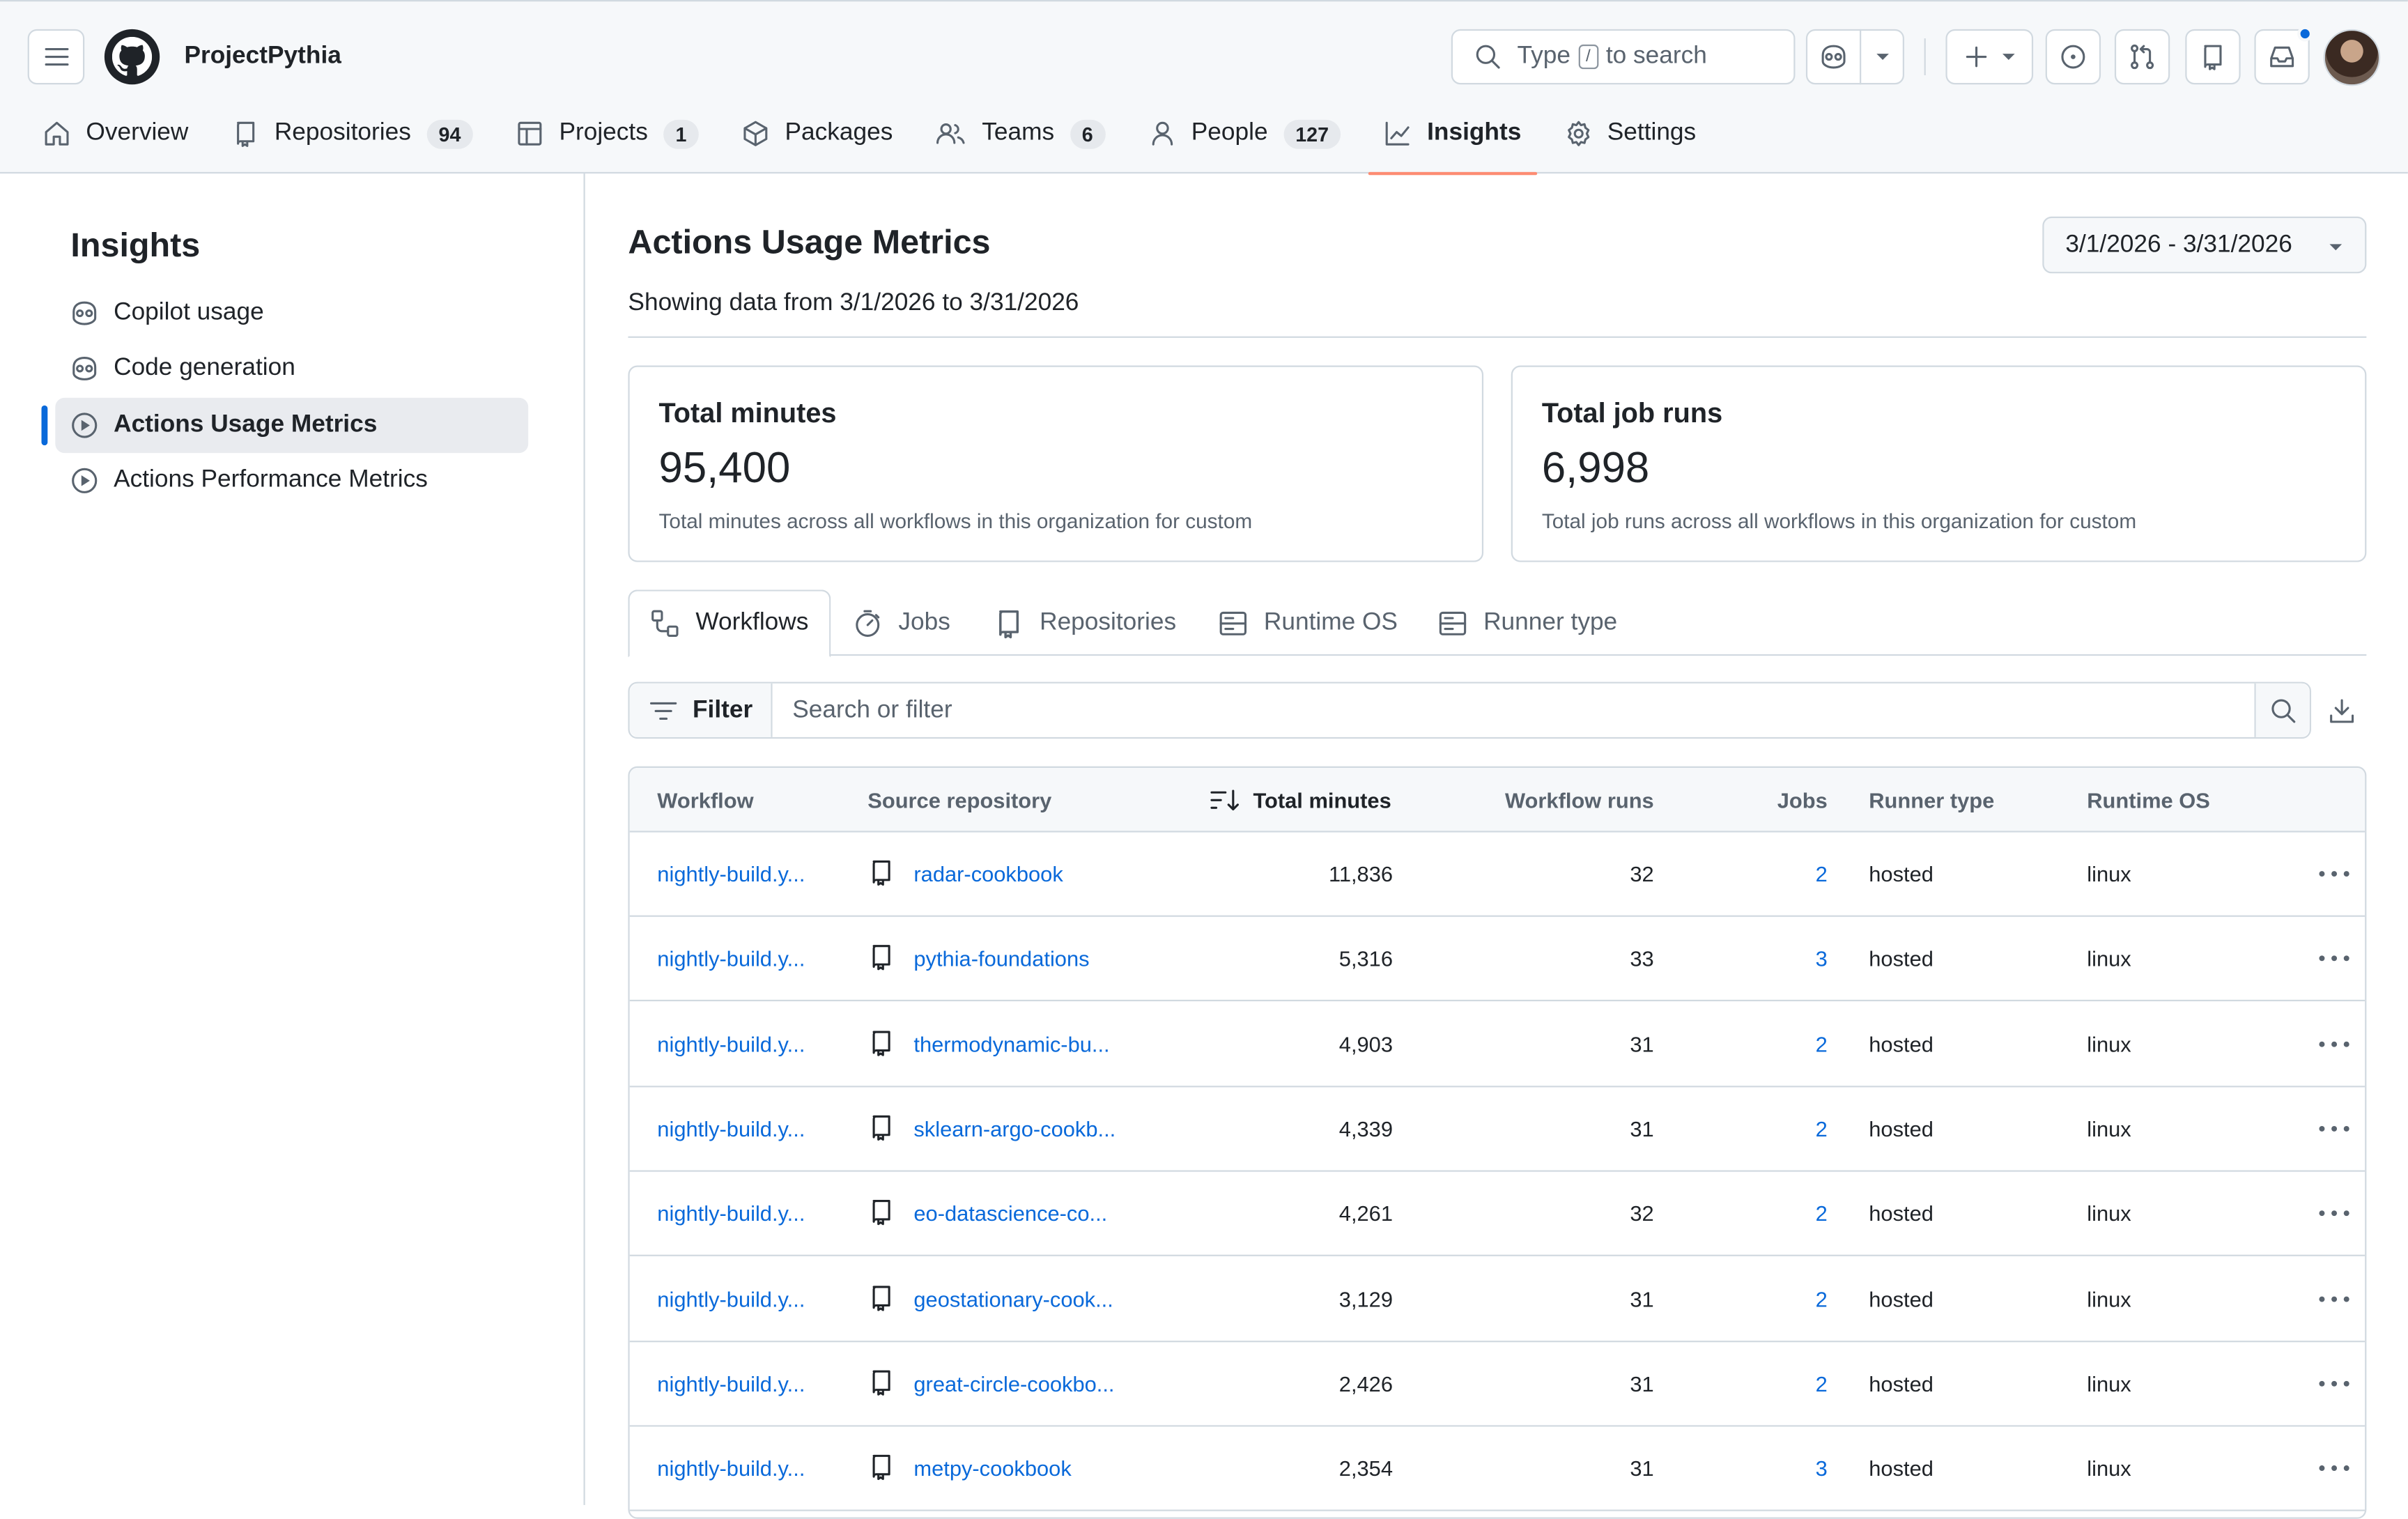 This screenshot has width=2408, height=1519. What do you see at coordinates (292, 480) in the screenshot?
I see `sidebar-item-actions-performance-metrics: Actions Performance Metrics` at bounding box center [292, 480].